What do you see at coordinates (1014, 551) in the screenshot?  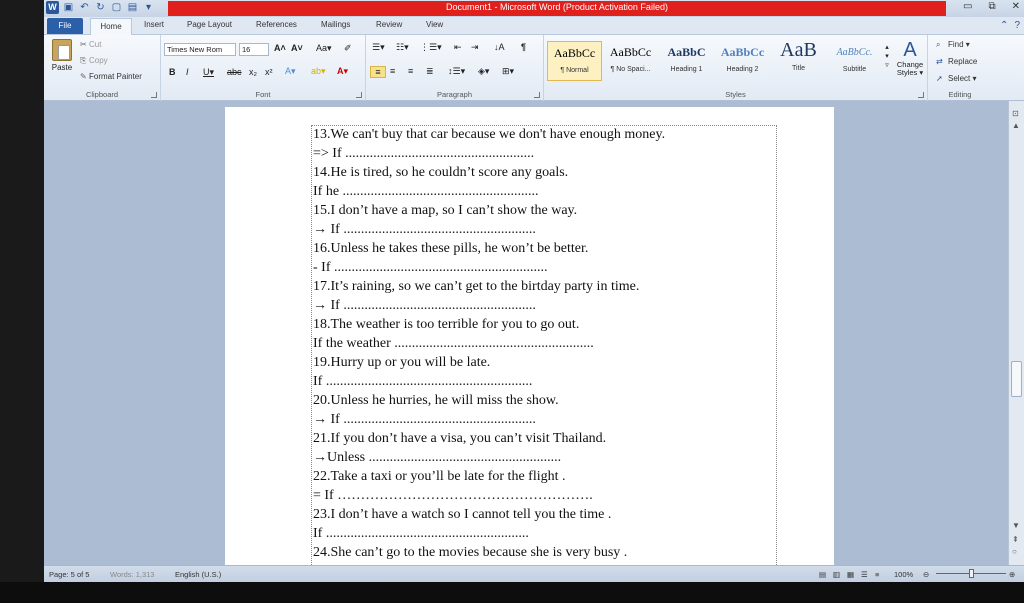 I see `select-browse-object-icon: ○` at bounding box center [1014, 551].